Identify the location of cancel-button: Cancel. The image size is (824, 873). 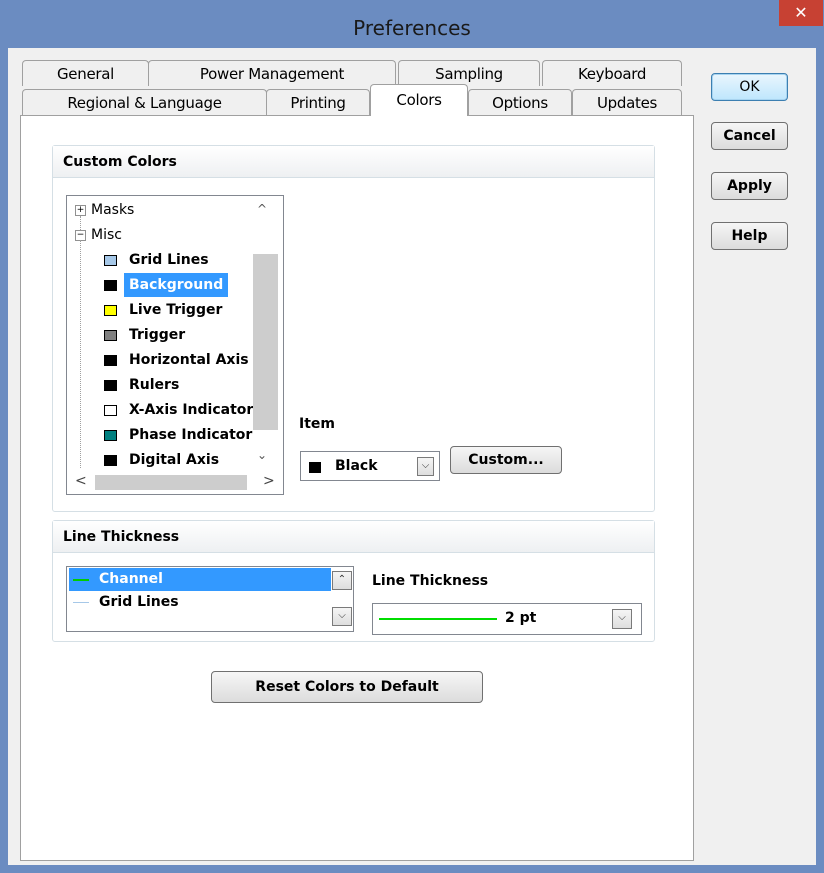
(749, 136).